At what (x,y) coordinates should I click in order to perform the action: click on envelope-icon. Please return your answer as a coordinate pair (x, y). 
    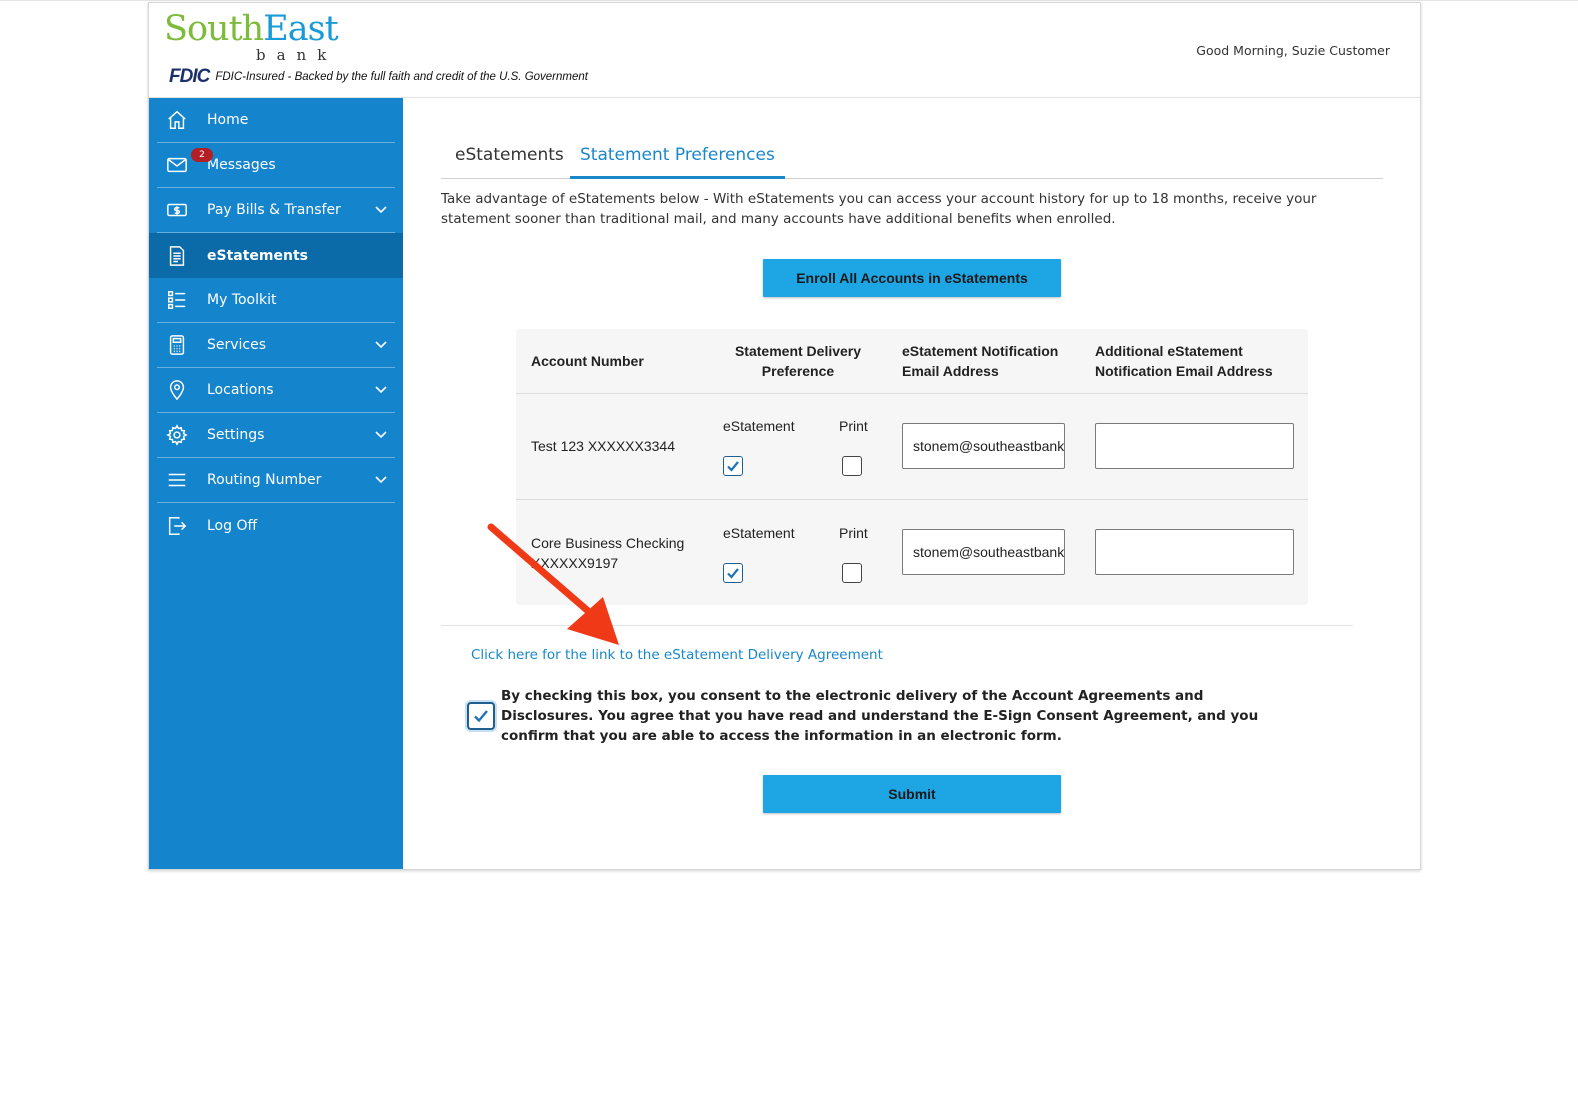
    Looking at the image, I should click on (177, 165).